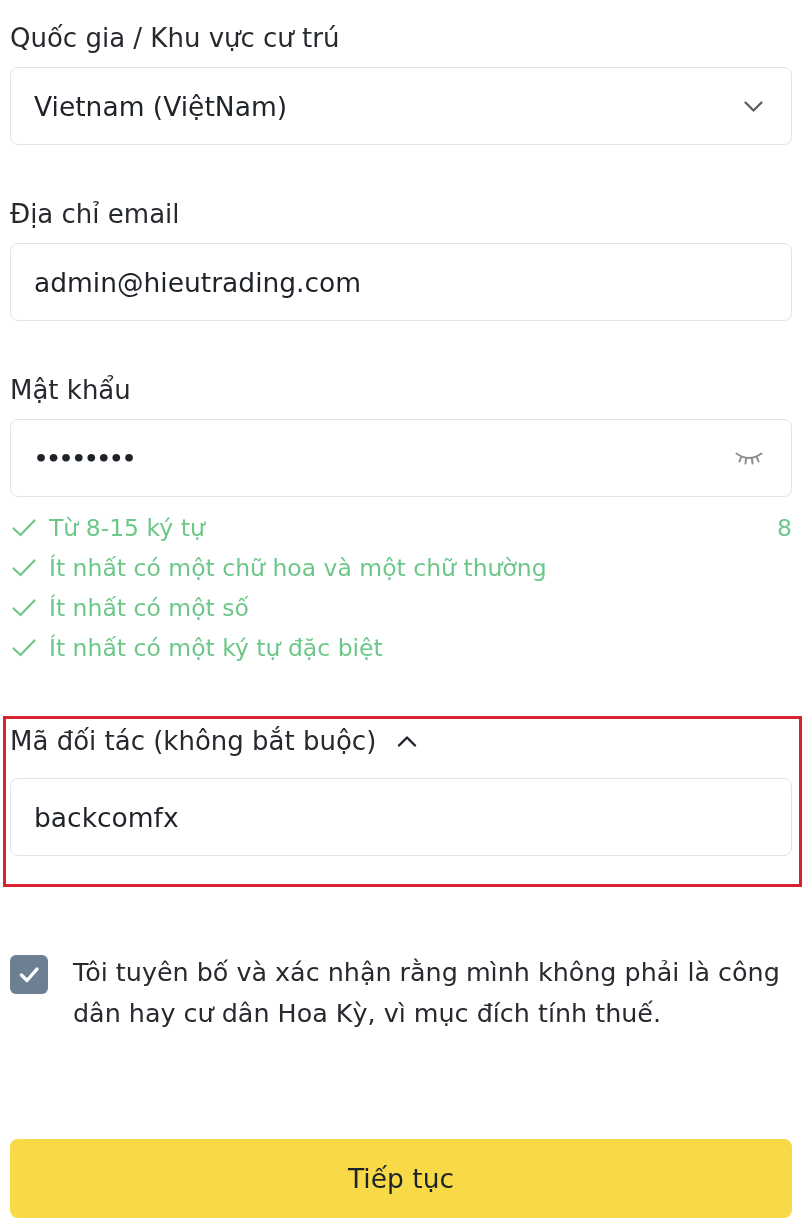  What do you see at coordinates (127, 528) in the screenshot?
I see `password-rule-text: Từ 8-15 ký tự` at bounding box center [127, 528].